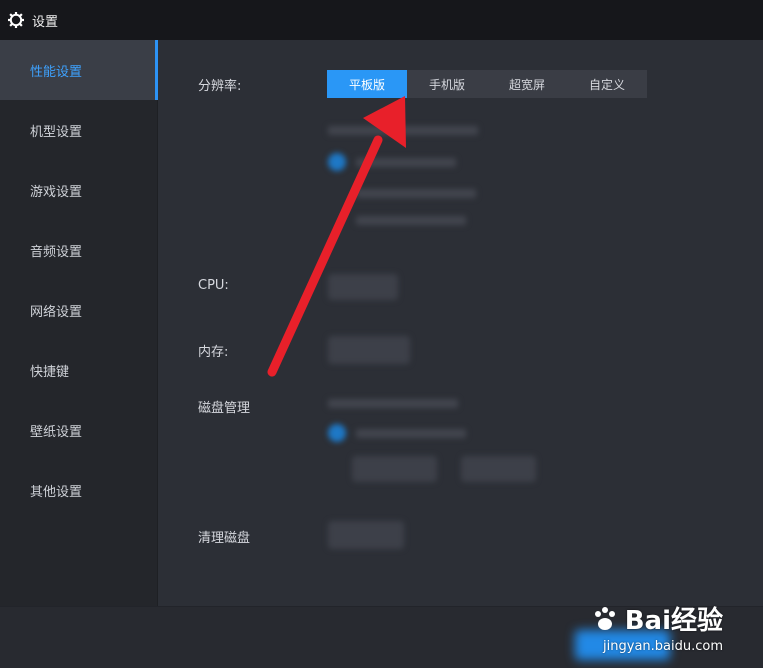 The image size is (763, 668). Describe the element at coordinates (605, 619) in the screenshot. I see `baidu-paw-icon` at that location.